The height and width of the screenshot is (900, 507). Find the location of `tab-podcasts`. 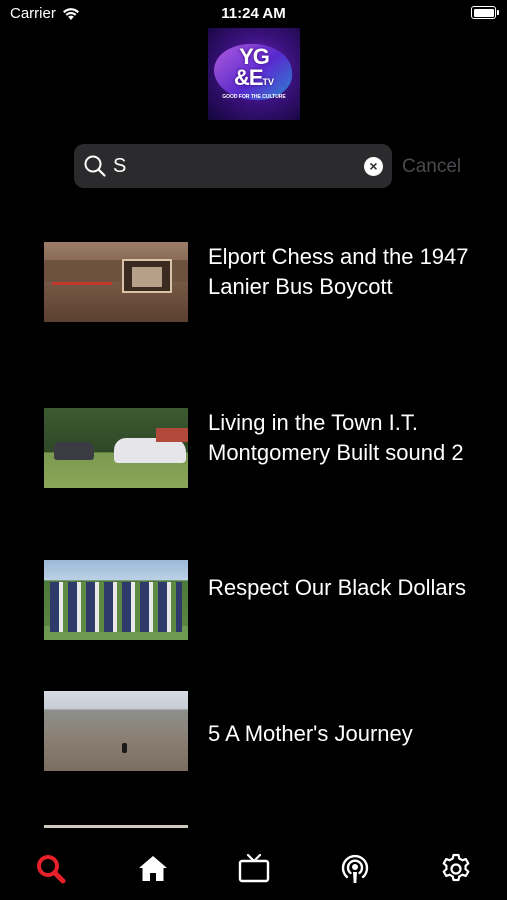

tab-podcasts is located at coordinates (355, 869).